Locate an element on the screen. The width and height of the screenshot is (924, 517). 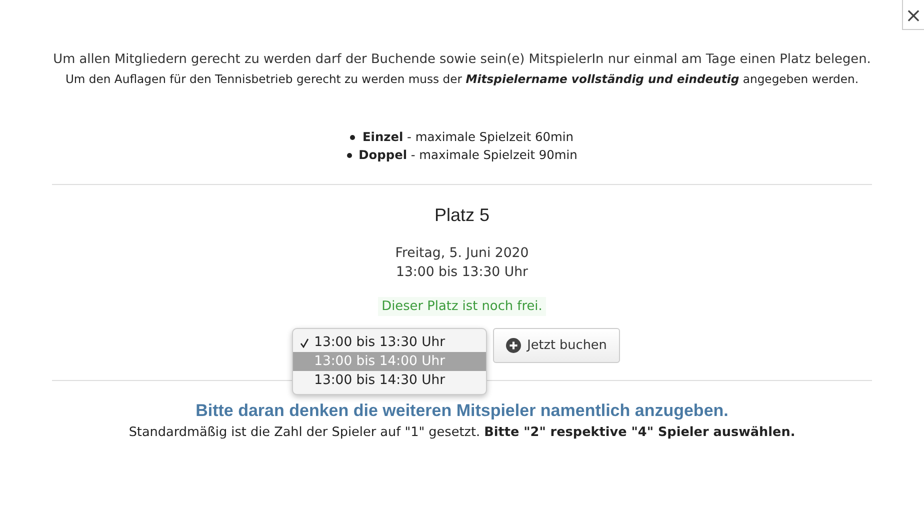
reminder-heading: Bitte daran denken die weiteren Mitspieler namentlich anzugeben. is located at coordinates (462, 411).